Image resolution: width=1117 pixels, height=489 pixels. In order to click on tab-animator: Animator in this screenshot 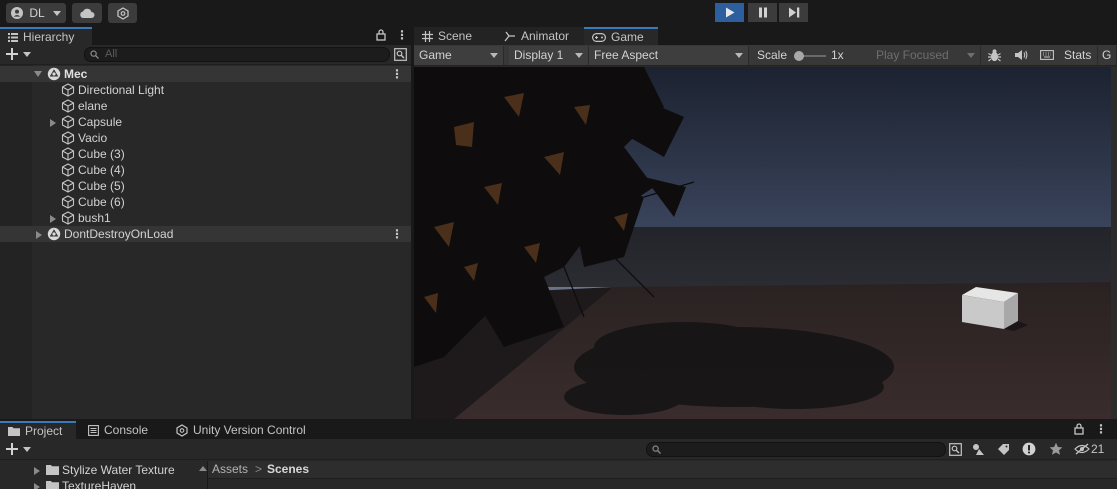, I will do `click(540, 36)`.